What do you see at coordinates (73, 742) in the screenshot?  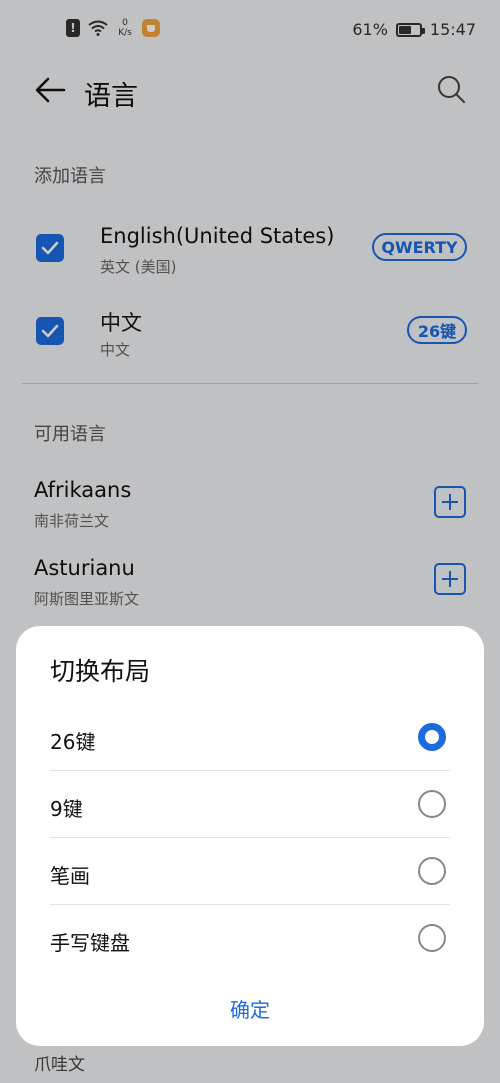 I see `option-label: 26键` at bounding box center [73, 742].